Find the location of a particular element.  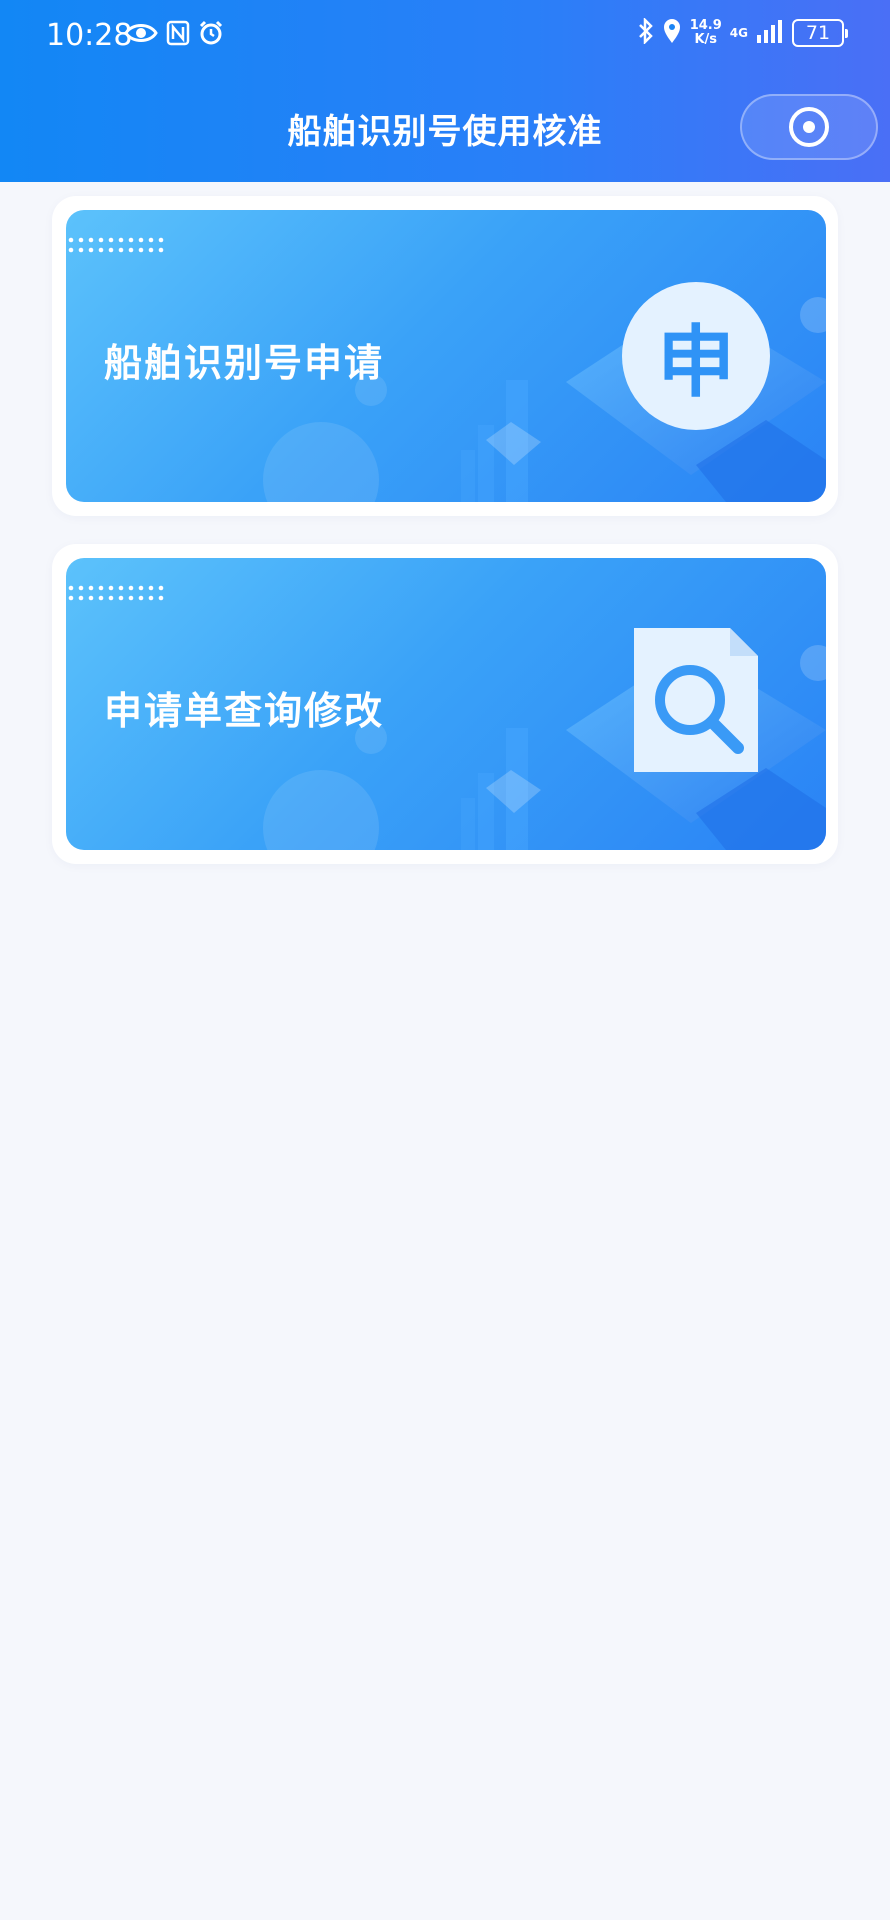

status-bar: 10:28 14.9 K/s 4G 71 is located at coordinates (445, 37).